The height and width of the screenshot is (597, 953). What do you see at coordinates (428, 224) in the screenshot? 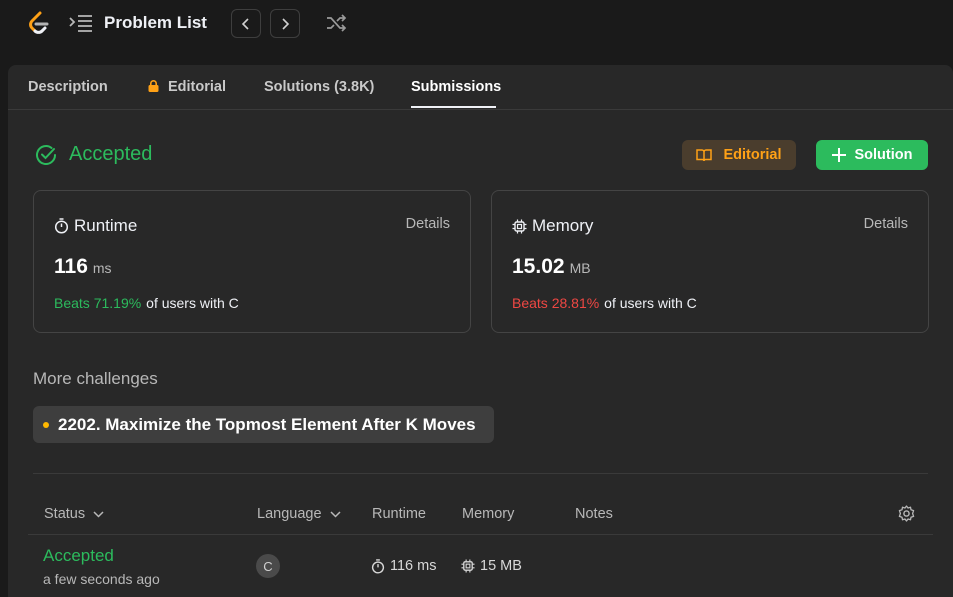
I see `runtime-details-link: Details` at bounding box center [428, 224].